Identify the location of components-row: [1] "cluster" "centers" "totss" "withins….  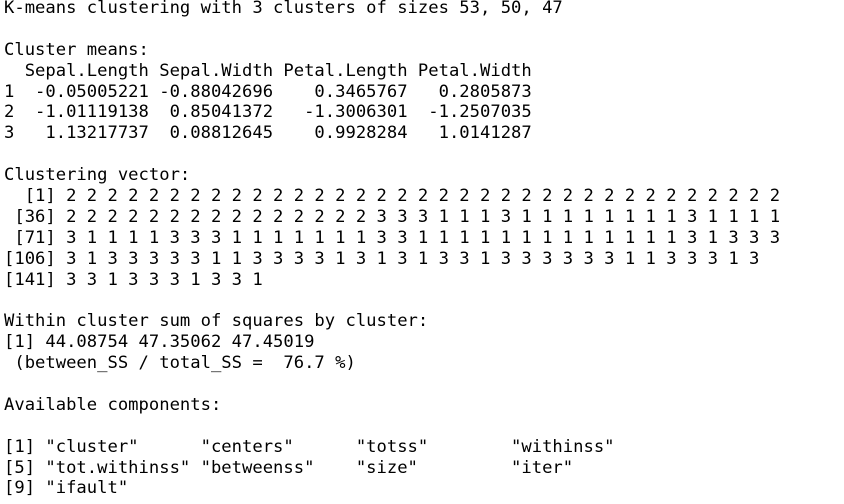
(309, 446).